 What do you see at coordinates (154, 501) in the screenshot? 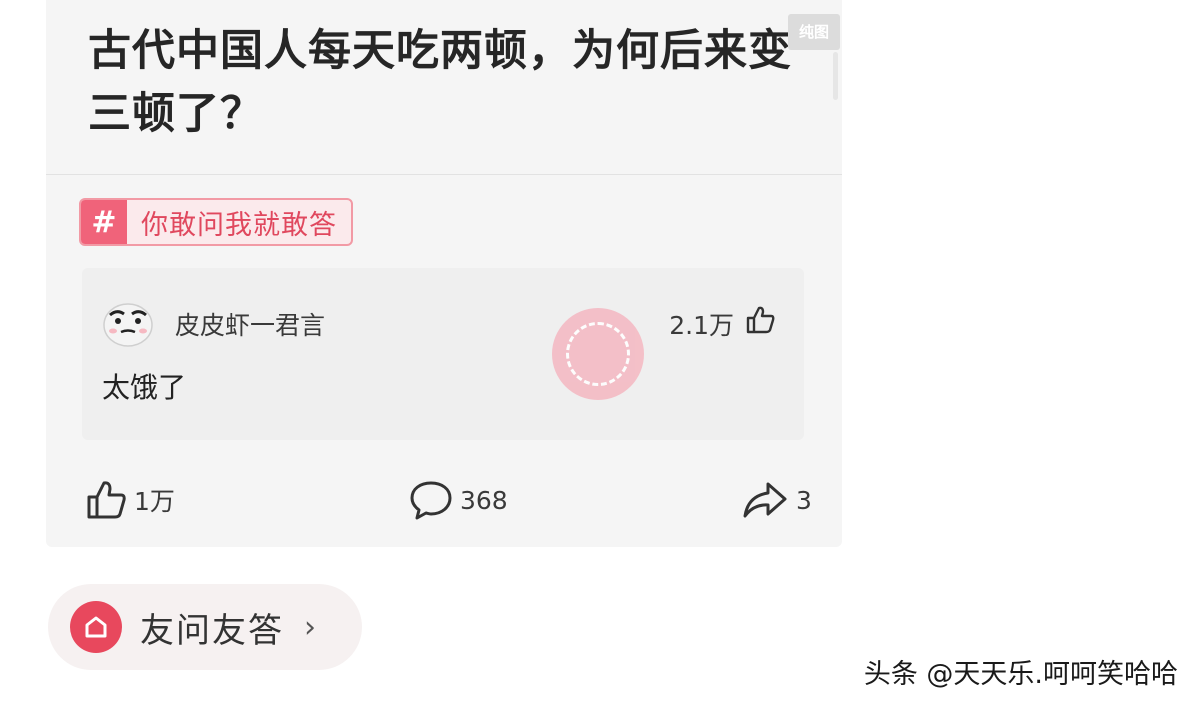
I see `like-count: 1万` at bounding box center [154, 501].